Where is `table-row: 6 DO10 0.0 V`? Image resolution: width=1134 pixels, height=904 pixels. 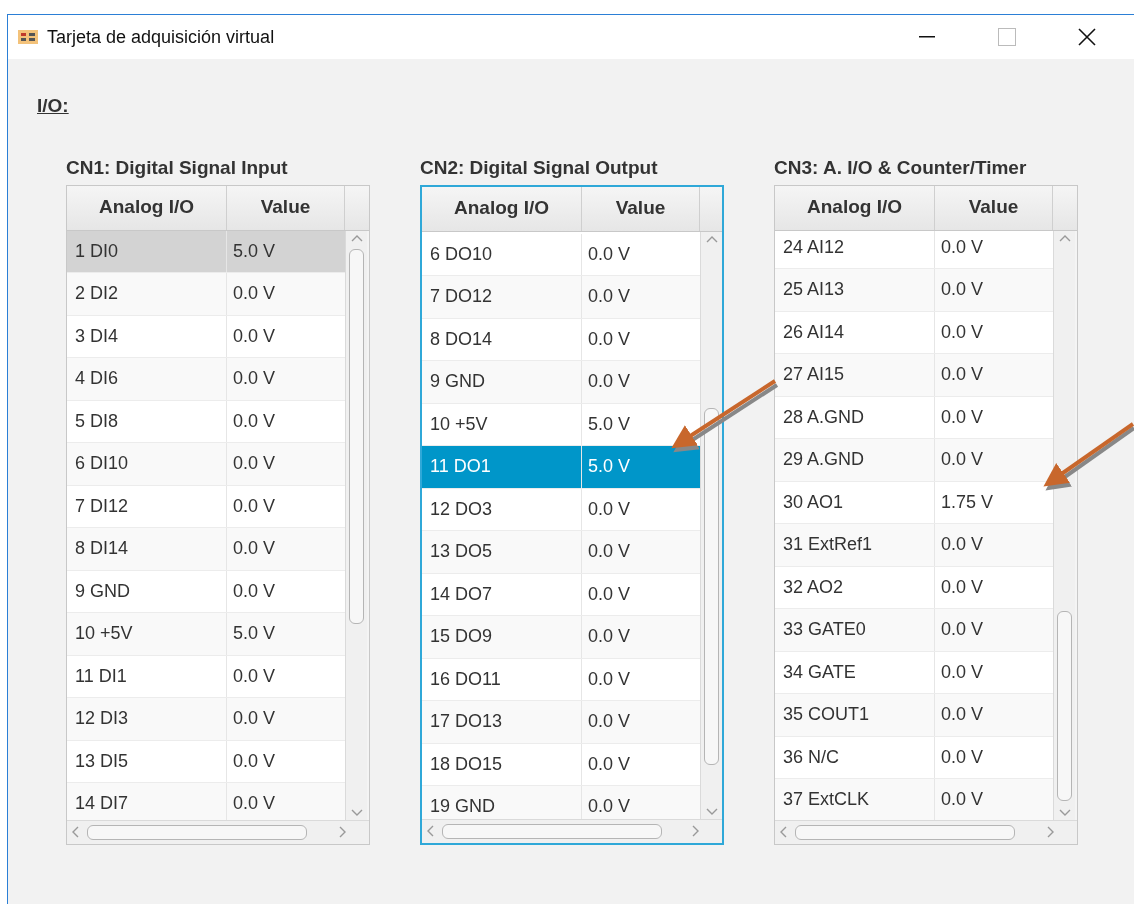
table-row: 6 DO10 0.0 V is located at coordinates (561, 254).